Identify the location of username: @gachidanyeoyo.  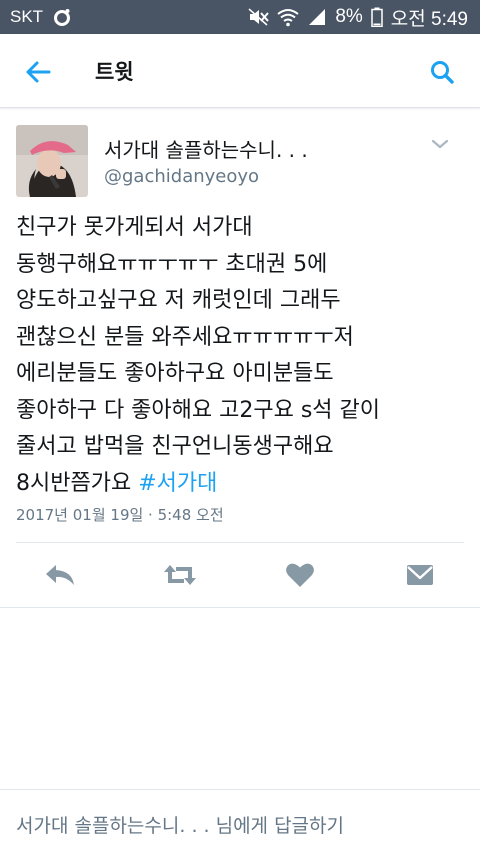
(181, 176).